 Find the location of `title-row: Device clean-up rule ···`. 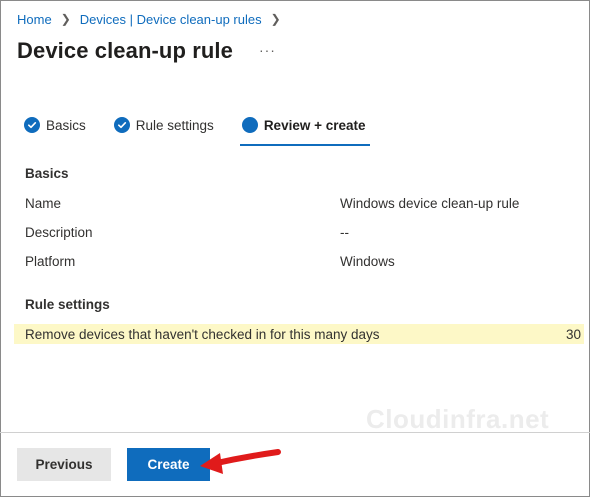

title-row: Device clean-up rule ··· is located at coordinates (146, 51).